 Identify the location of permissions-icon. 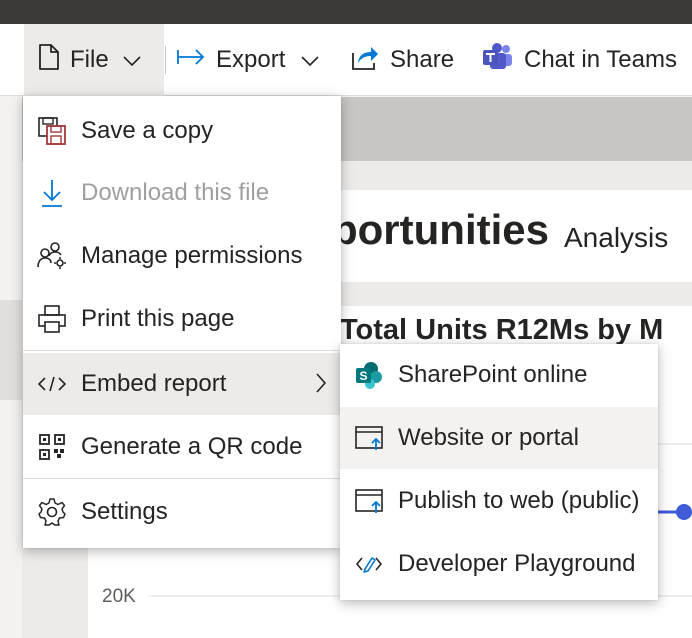
(52, 256).